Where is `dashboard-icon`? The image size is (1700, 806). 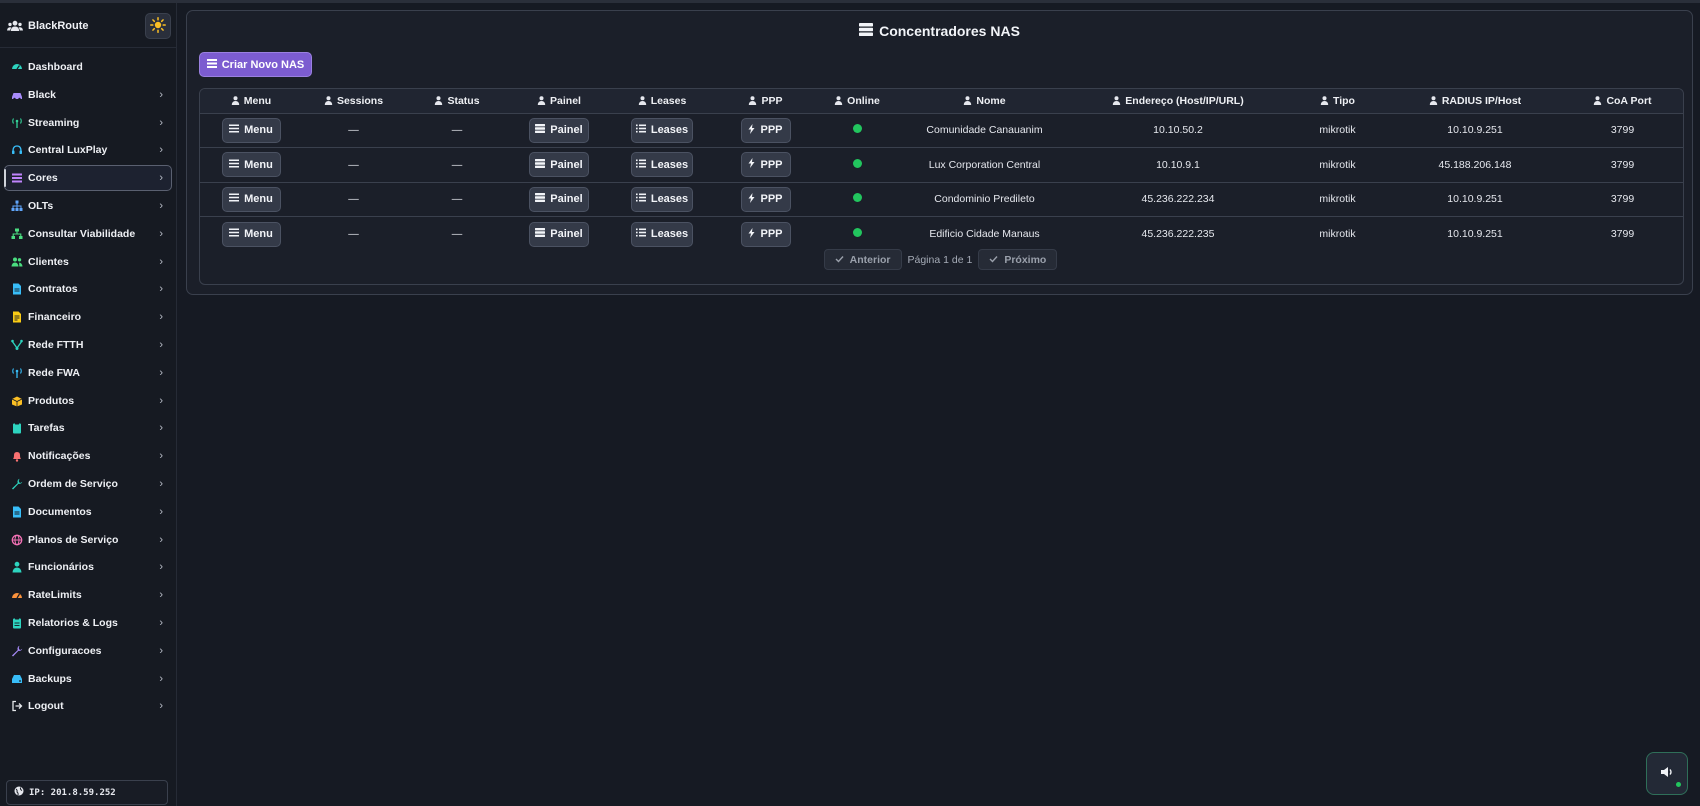 dashboard-icon is located at coordinates (17, 67).